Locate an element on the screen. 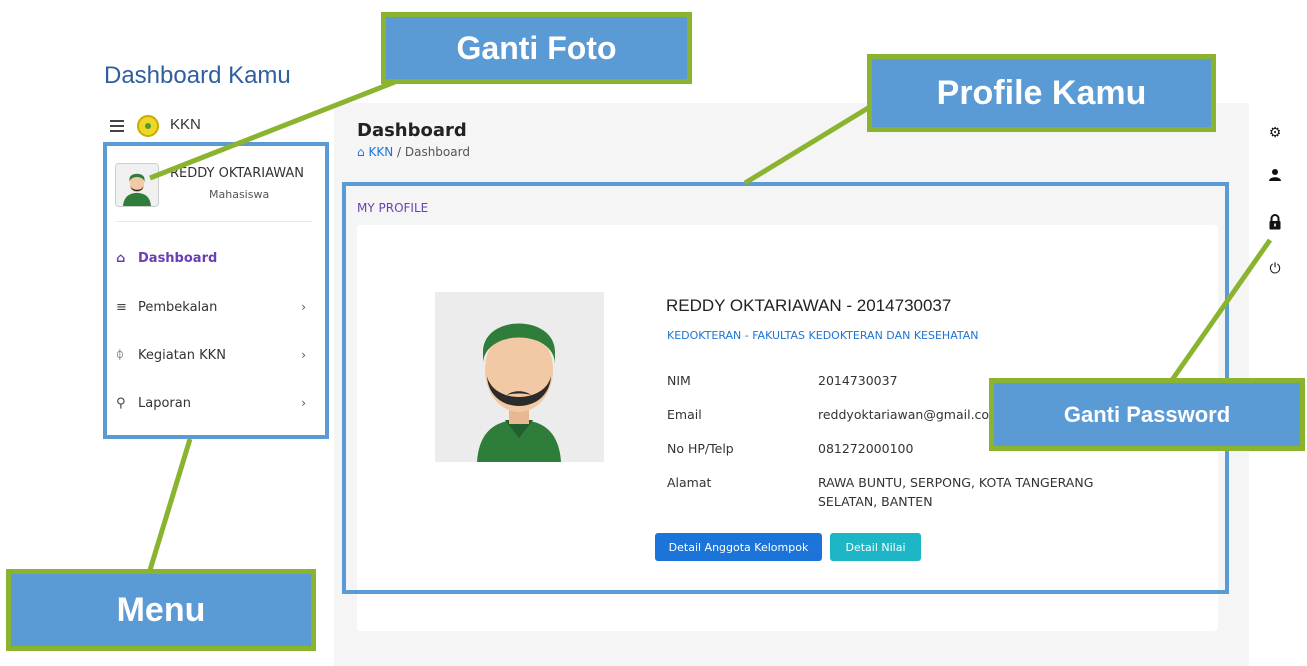  ganti-password-callout: Ganti Password is located at coordinates (1147, 414).